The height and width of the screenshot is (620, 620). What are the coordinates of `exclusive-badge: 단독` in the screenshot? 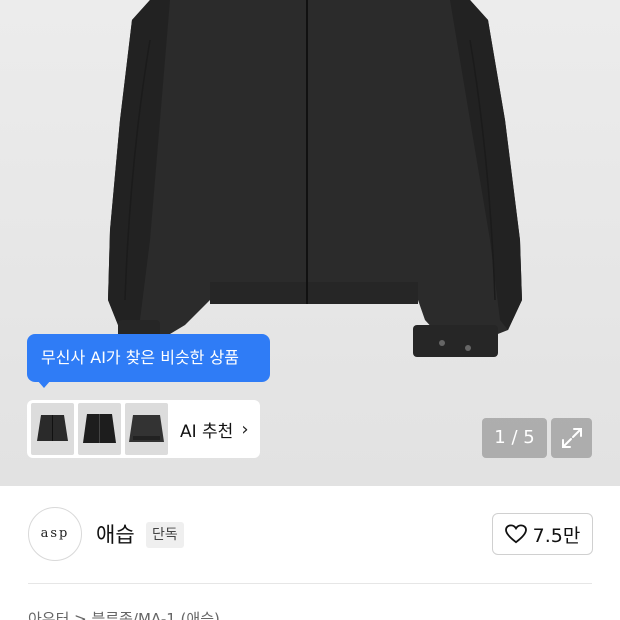 It's located at (165, 535).